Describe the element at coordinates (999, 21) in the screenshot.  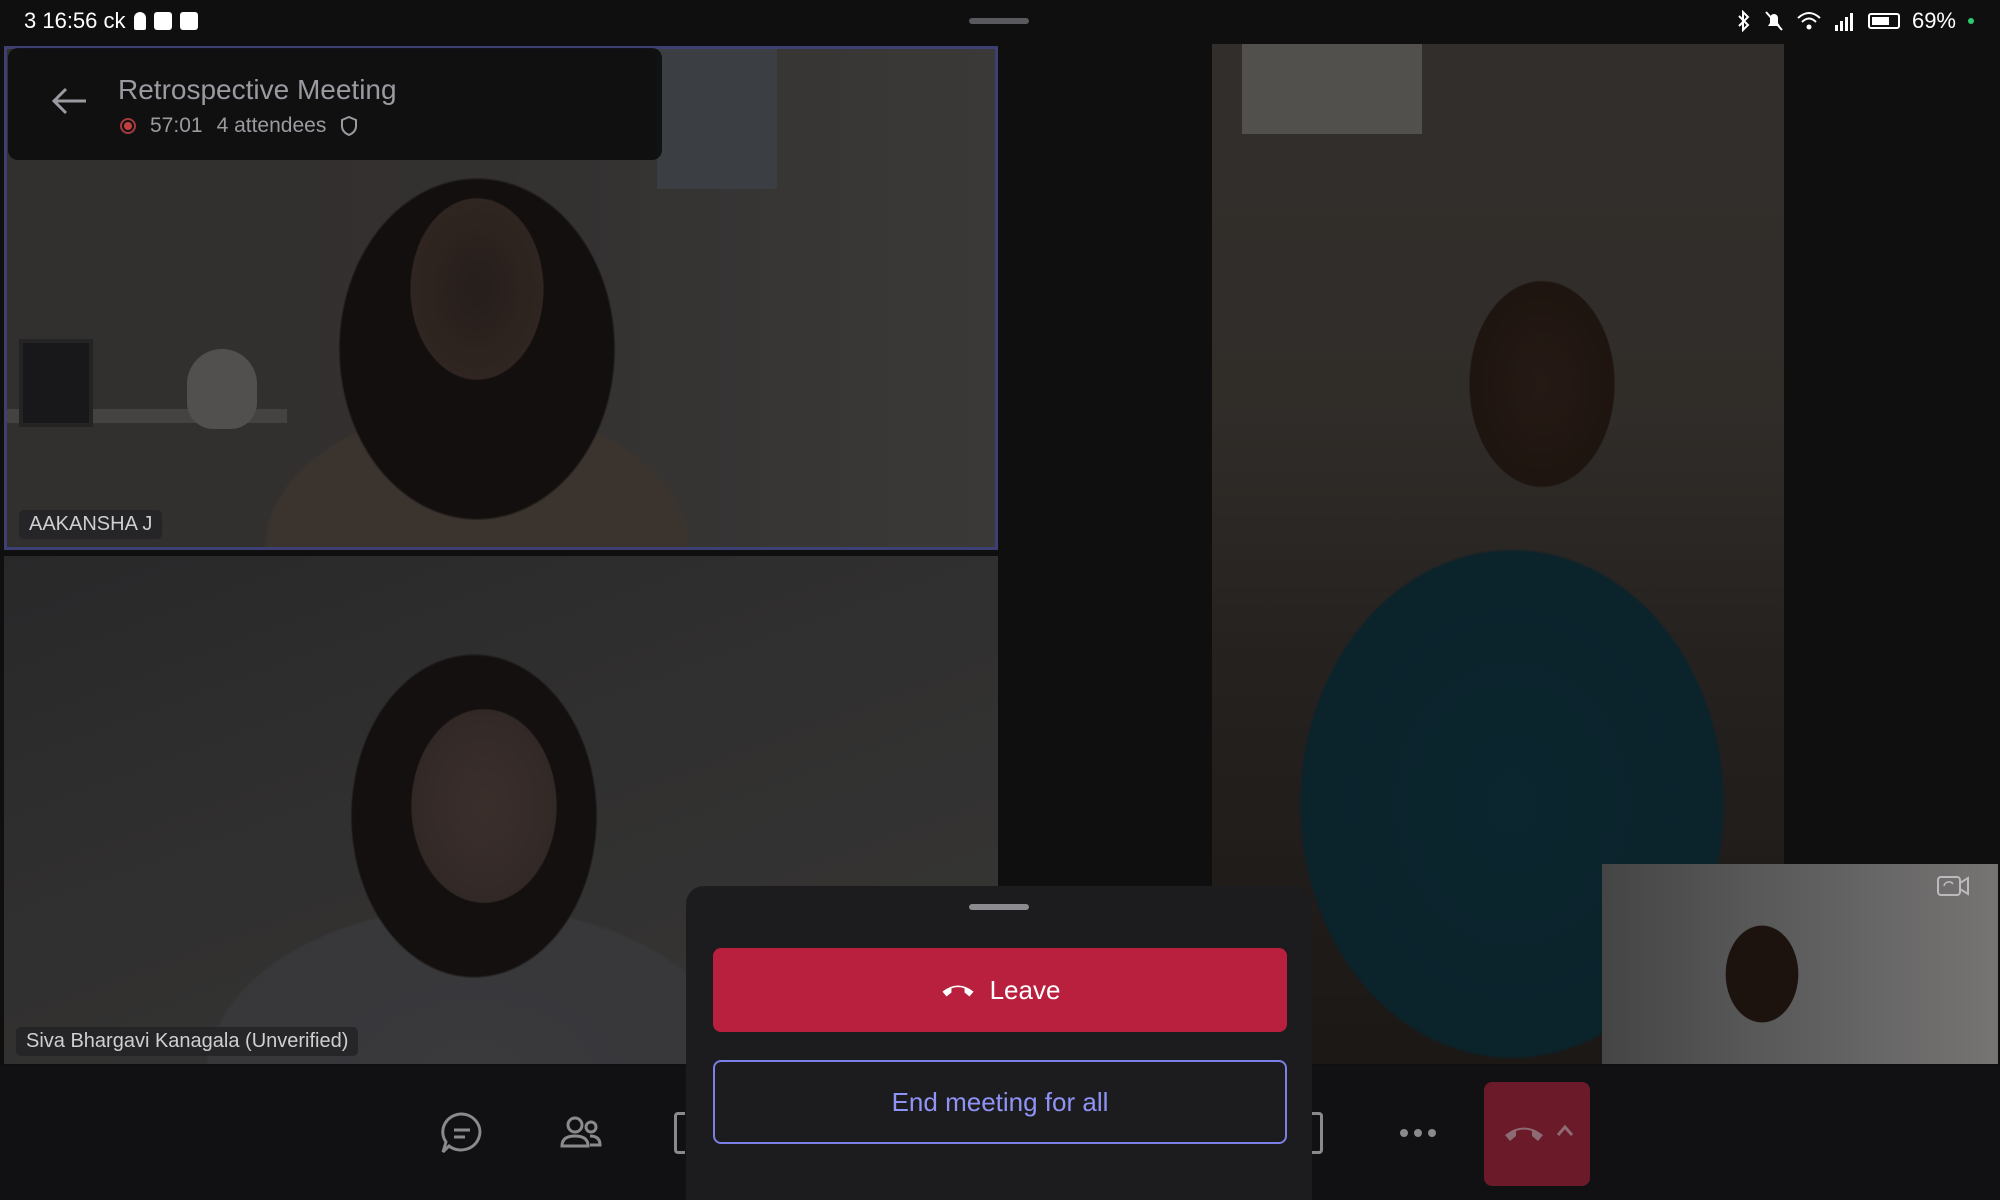
I see `top-drag-handle` at that location.